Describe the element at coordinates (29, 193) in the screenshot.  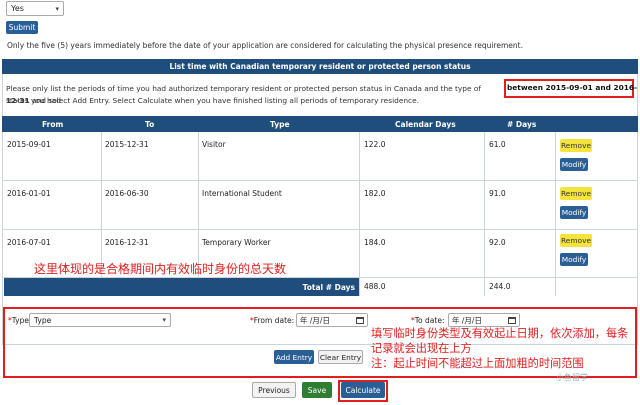
I see `cell-from: 2016-01-01` at that location.